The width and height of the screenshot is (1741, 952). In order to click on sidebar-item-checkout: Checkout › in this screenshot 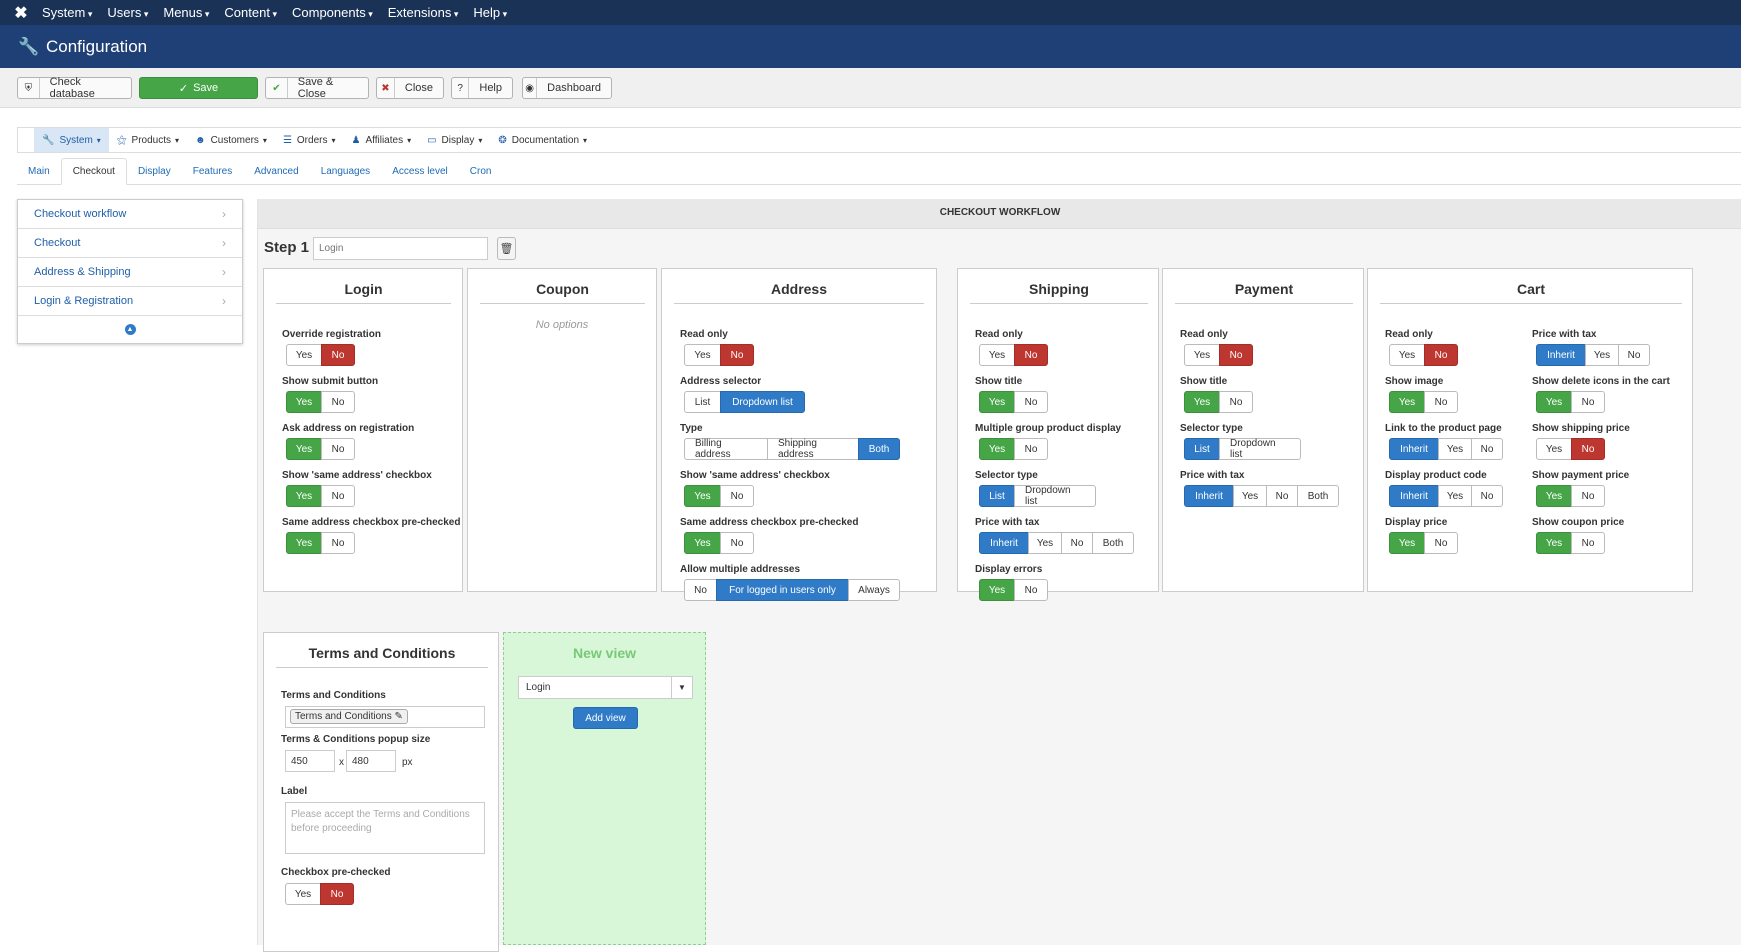, I will do `click(130, 243)`.